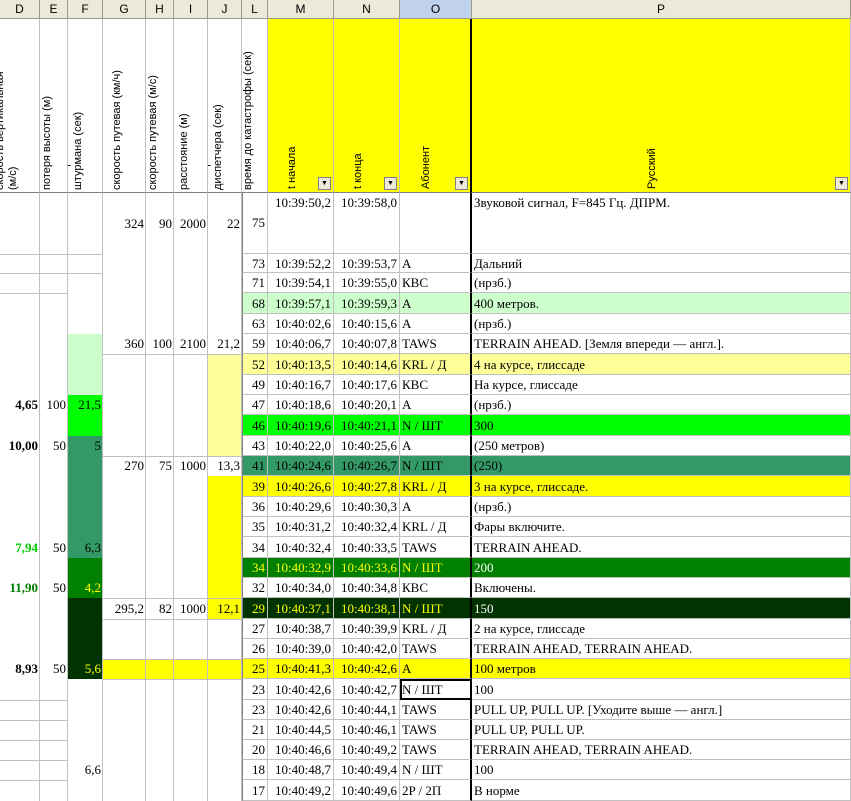 The height and width of the screenshot is (801, 851). Describe the element at coordinates (436, 9) in the screenshot. I see `column-header-o: O` at that location.